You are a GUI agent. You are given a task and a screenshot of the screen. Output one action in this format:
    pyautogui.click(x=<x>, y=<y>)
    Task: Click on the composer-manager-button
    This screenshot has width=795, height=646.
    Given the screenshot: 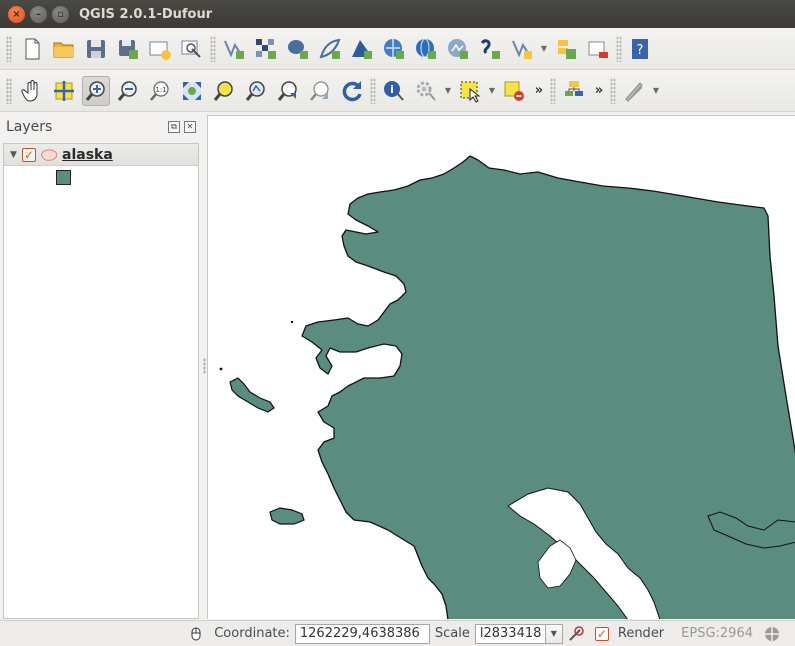 What is the action you would take?
    pyautogui.click(x=192, y=49)
    